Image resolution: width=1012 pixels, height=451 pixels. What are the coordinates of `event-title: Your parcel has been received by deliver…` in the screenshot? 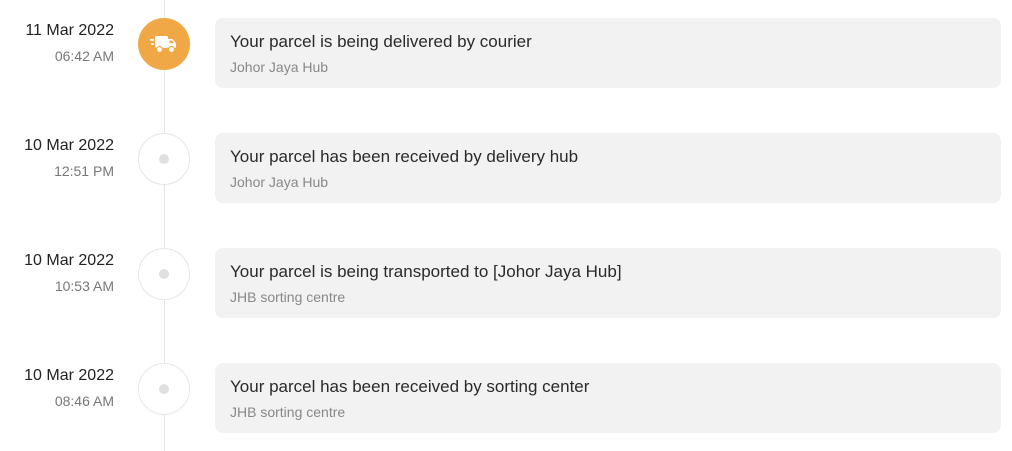 It's located at (404, 156).